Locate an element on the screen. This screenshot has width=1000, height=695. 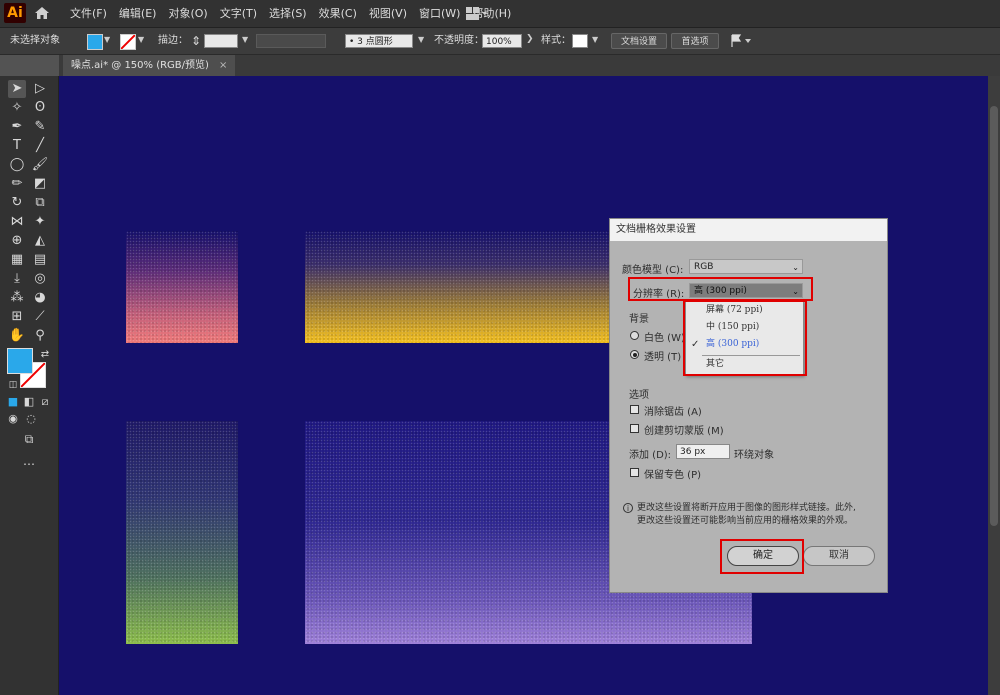
rotate-tool-icon: ↻ is located at coordinates (17, 203).